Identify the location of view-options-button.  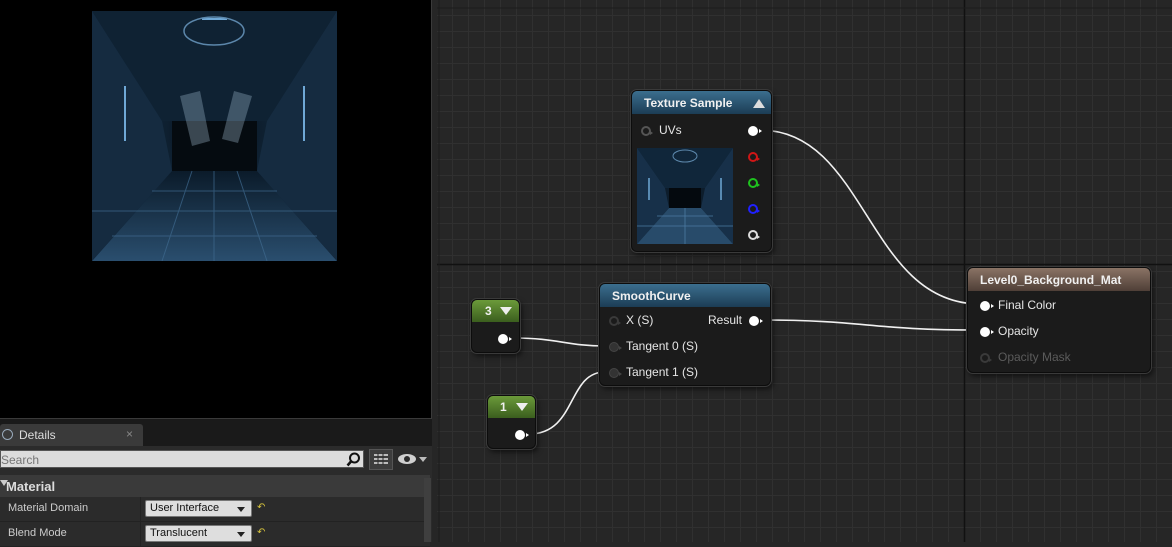
(381, 459).